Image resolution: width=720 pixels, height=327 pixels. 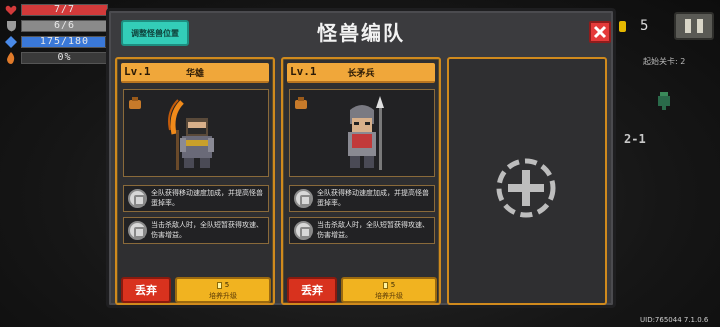 I want to click on card-header: Lv.1 华雄, so click(x=195, y=73).